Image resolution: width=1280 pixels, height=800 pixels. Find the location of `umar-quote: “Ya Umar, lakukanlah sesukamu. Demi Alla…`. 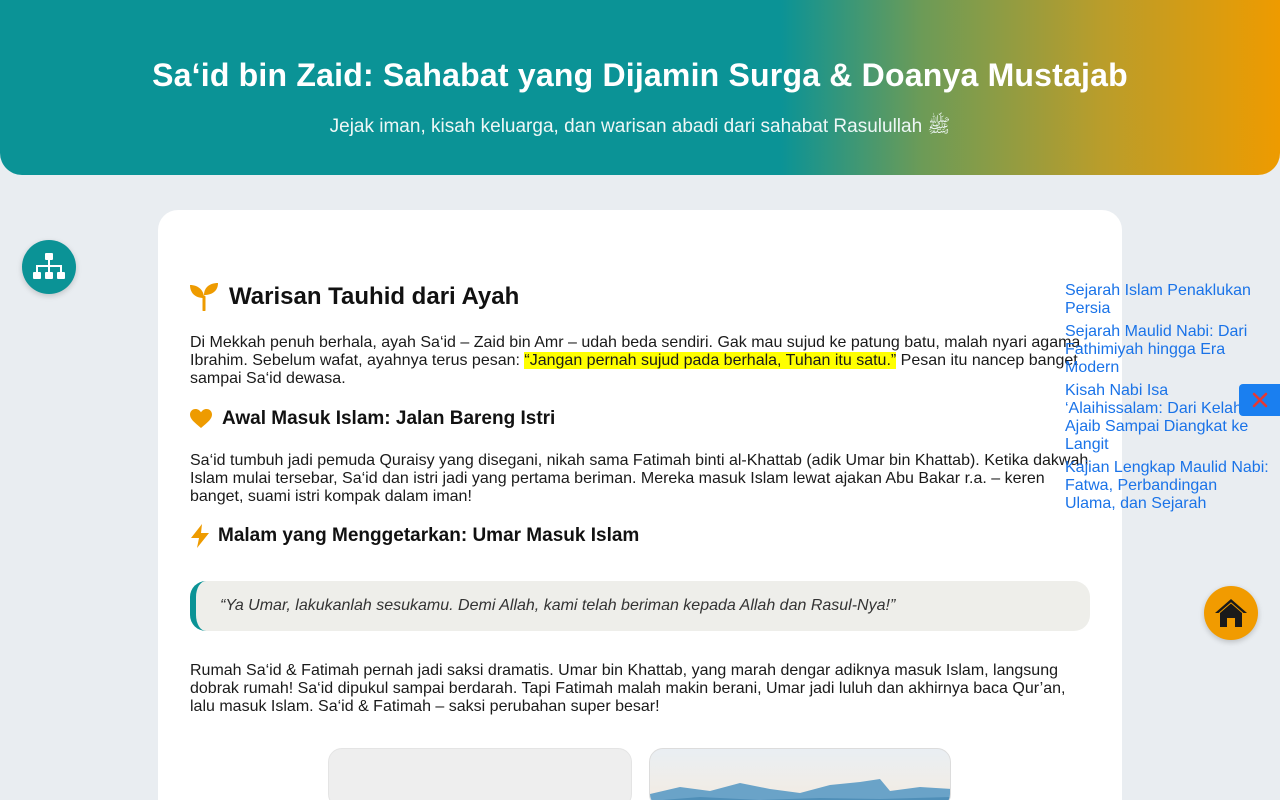

umar-quote: “Ya Umar, lakukanlah sesukamu. Demi Alla… is located at coordinates (640, 606).